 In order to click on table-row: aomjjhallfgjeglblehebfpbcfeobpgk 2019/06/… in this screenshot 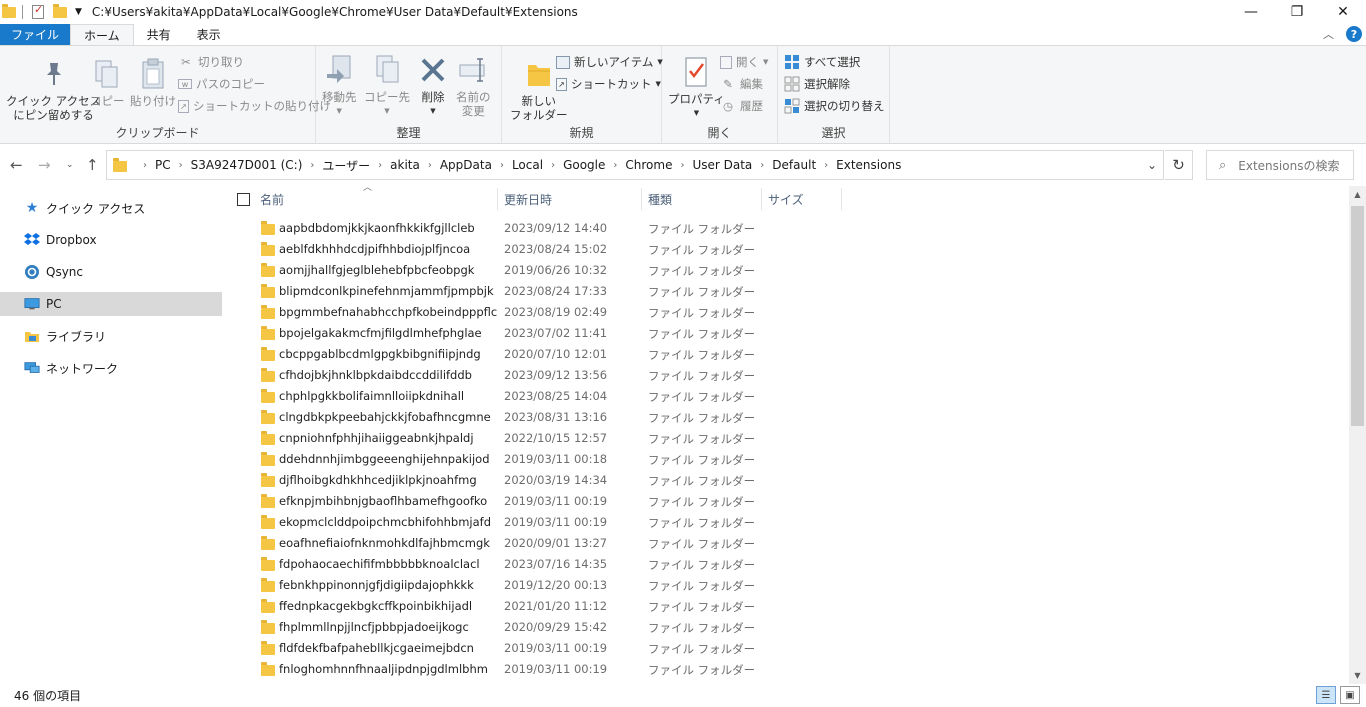, I will do `click(789, 270)`.